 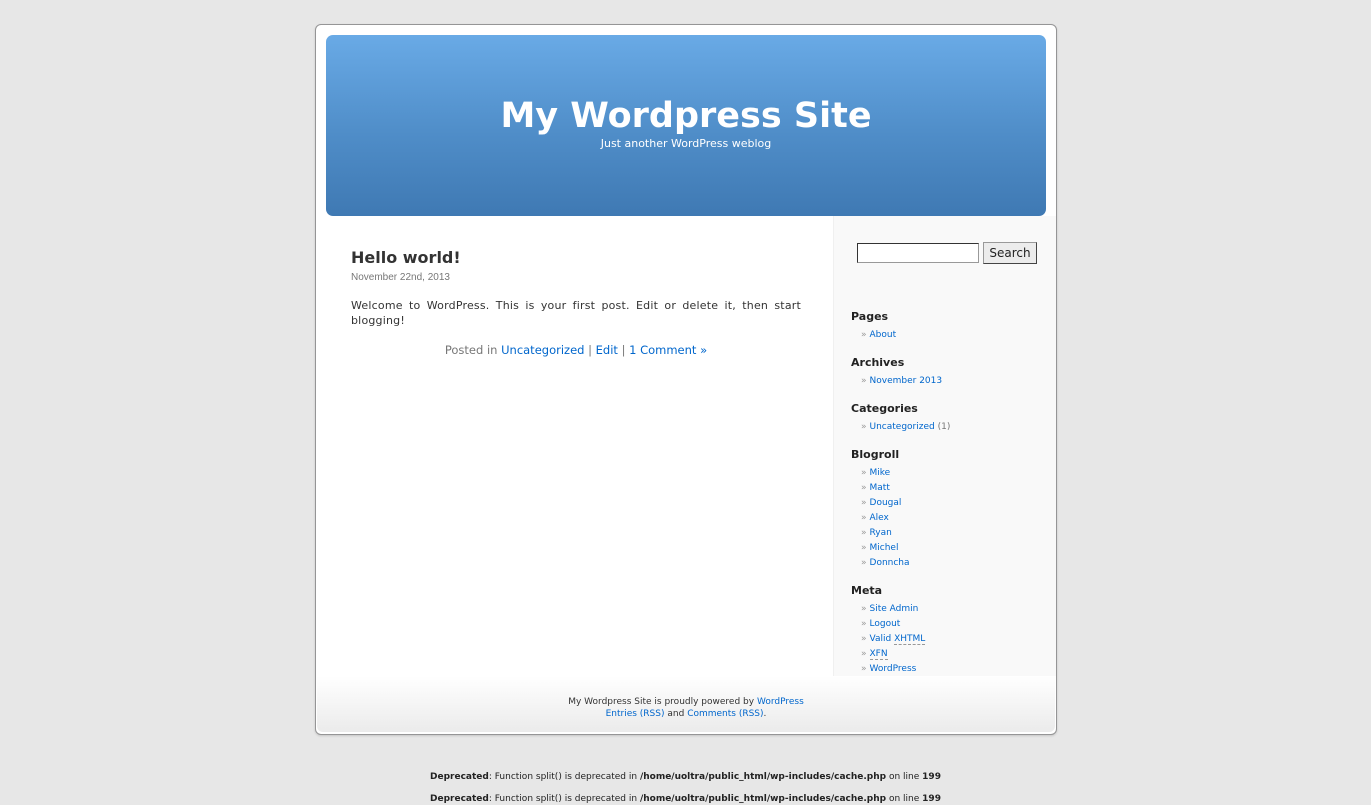 I want to click on list-item: » About, so click(x=956, y=335).